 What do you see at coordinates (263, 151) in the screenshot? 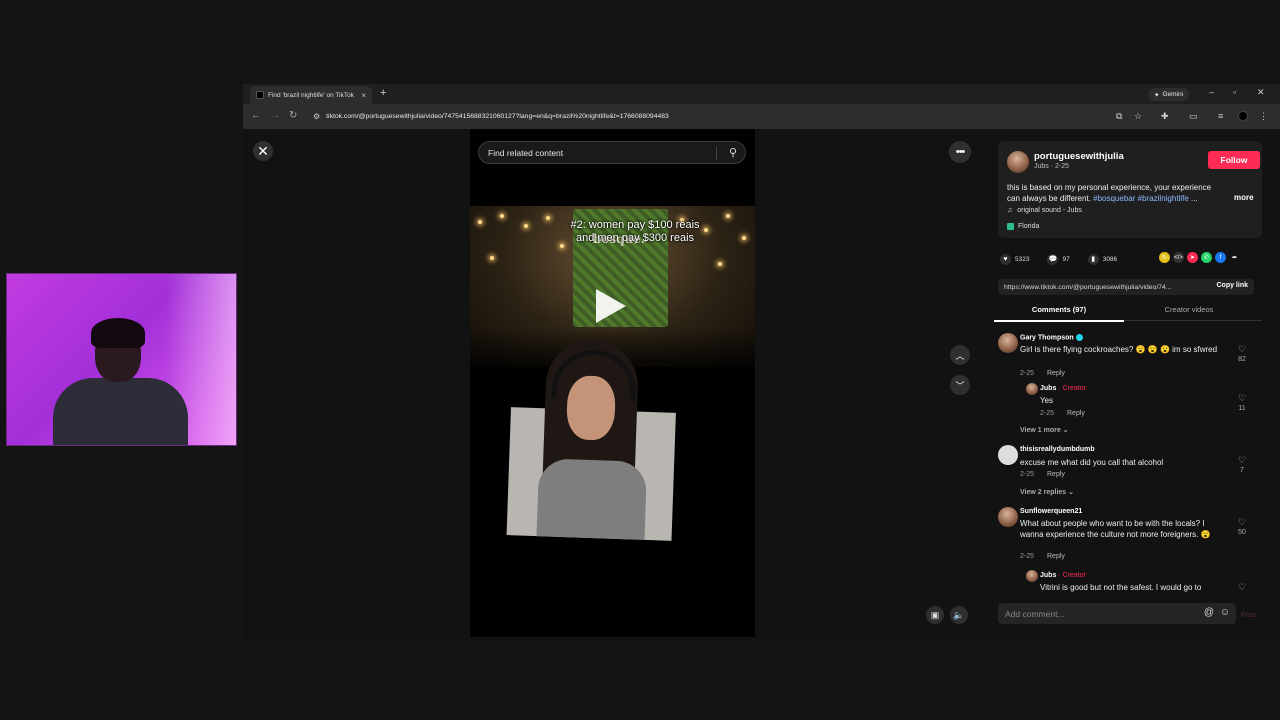
I see `close-video-button: ✕` at bounding box center [263, 151].